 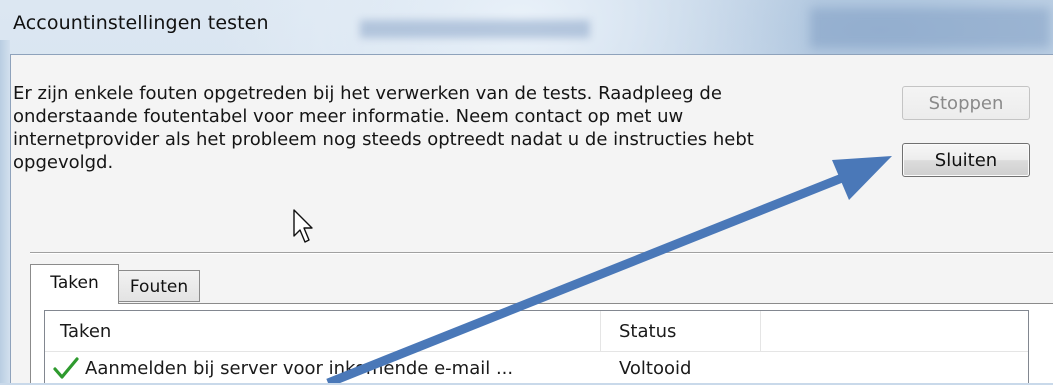 What do you see at coordinates (681, 331) in the screenshot?
I see `column-header-status: Status` at bounding box center [681, 331].